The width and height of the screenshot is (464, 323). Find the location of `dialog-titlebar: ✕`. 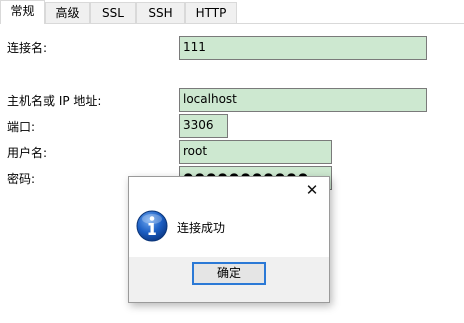

dialog-titlebar: ✕ is located at coordinates (229, 190).